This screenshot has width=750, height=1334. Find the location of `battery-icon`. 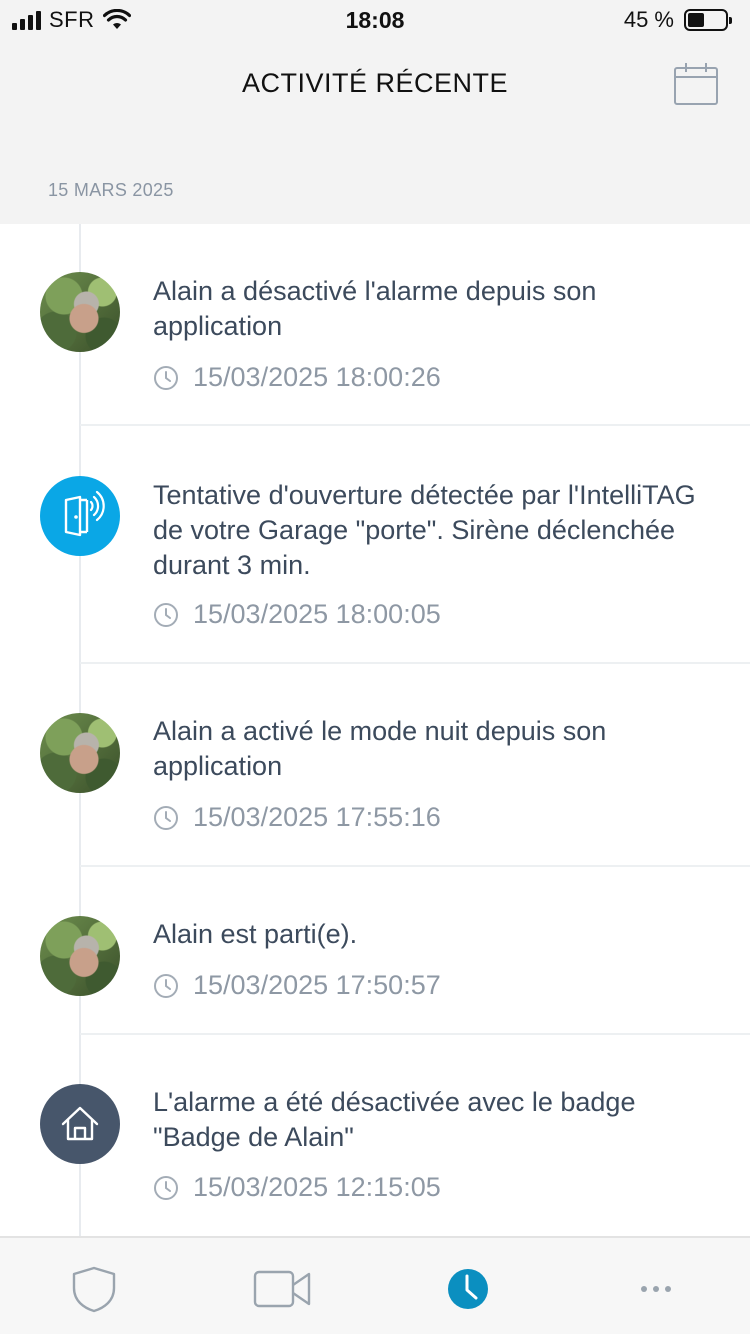

battery-icon is located at coordinates (708, 20).